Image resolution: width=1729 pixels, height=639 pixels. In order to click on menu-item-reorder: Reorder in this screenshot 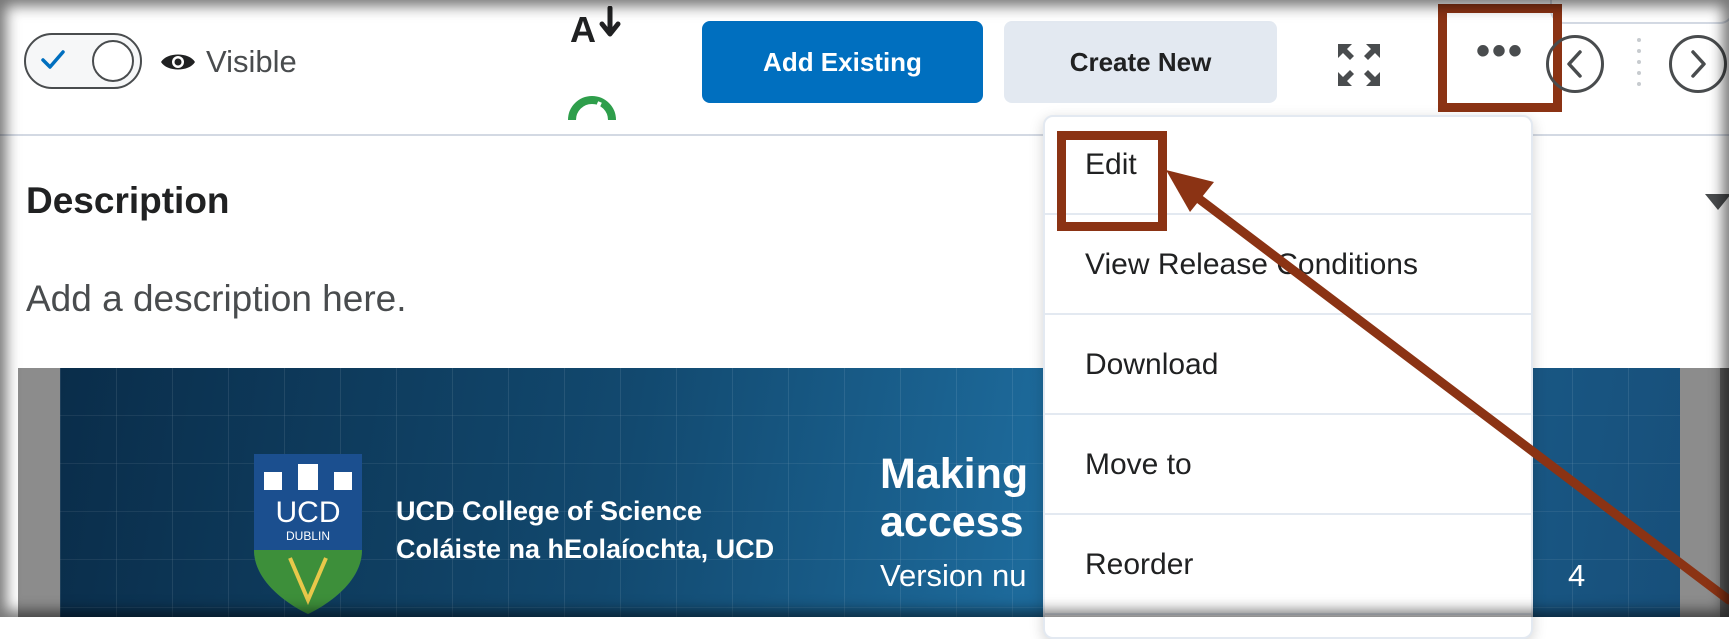, I will do `click(1288, 566)`.